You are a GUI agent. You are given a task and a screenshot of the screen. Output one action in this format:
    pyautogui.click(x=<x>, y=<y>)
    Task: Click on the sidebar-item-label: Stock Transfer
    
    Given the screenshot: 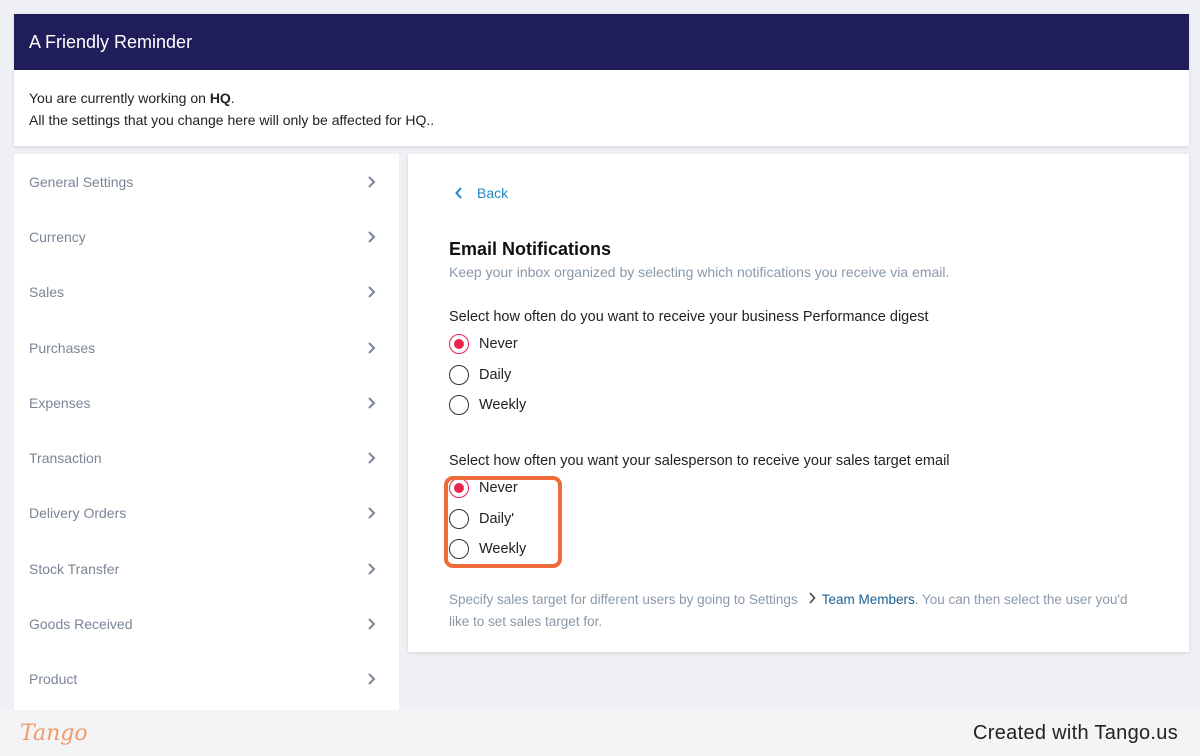 What is the action you would take?
    pyautogui.click(x=74, y=568)
    